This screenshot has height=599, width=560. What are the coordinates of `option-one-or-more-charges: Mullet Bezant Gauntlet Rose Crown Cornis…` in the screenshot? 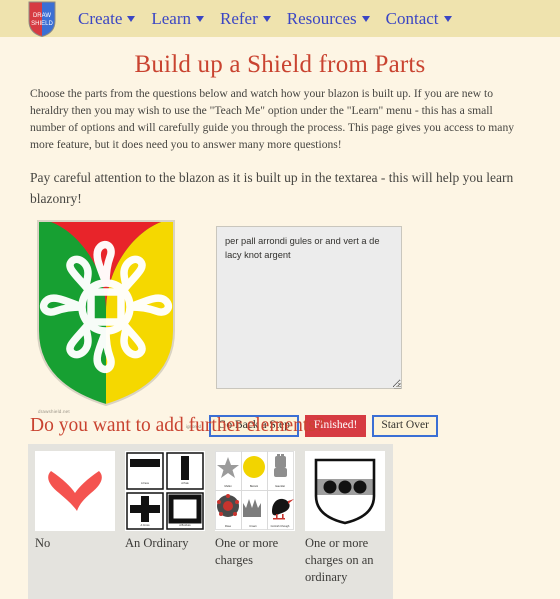 It's located at (255, 510).